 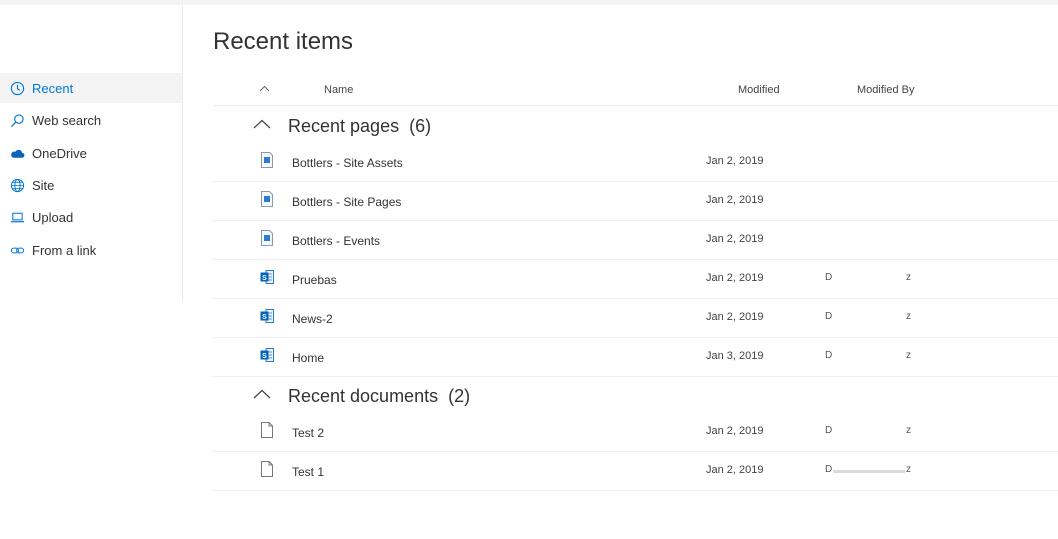 What do you see at coordinates (347, 163) in the screenshot?
I see `item-name: Bottlers - Site Assets` at bounding box center [347, 163].